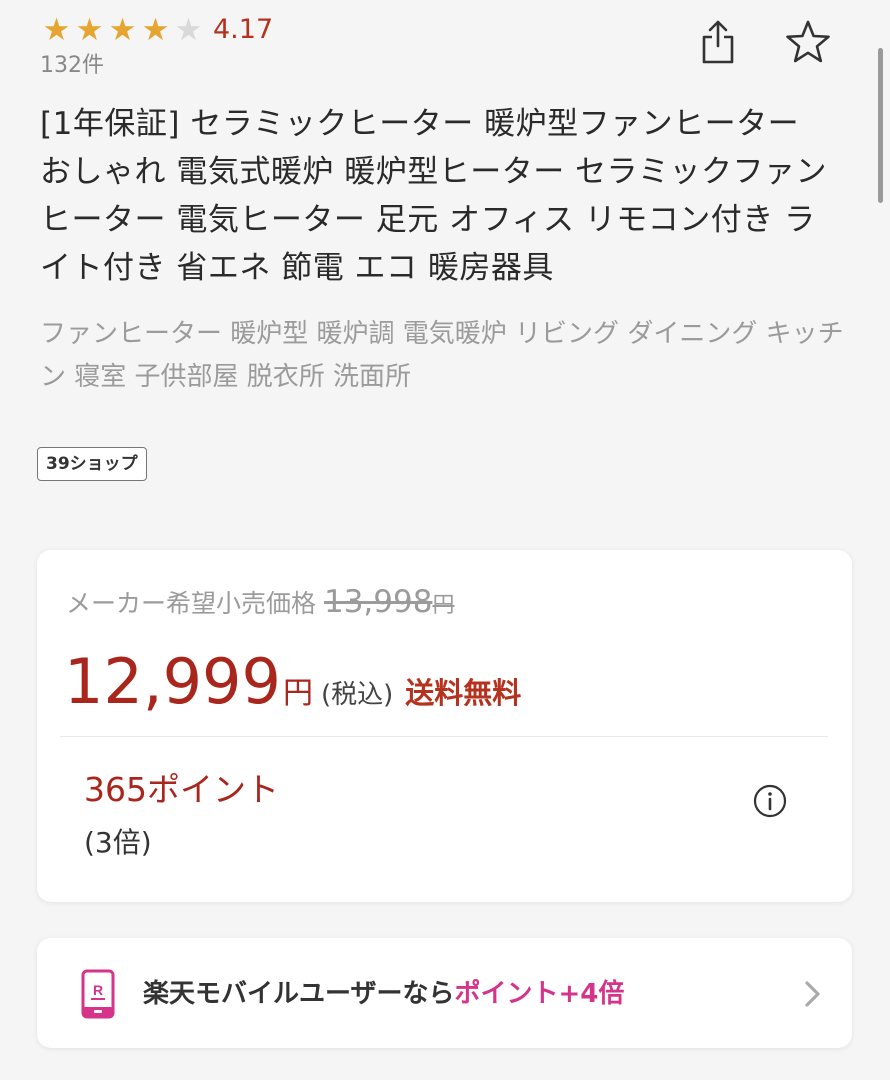 This screenshot has height=1080, width=890. I want to click on list-price: メーカー希望小売価格 13,998円, so click(260, 604).